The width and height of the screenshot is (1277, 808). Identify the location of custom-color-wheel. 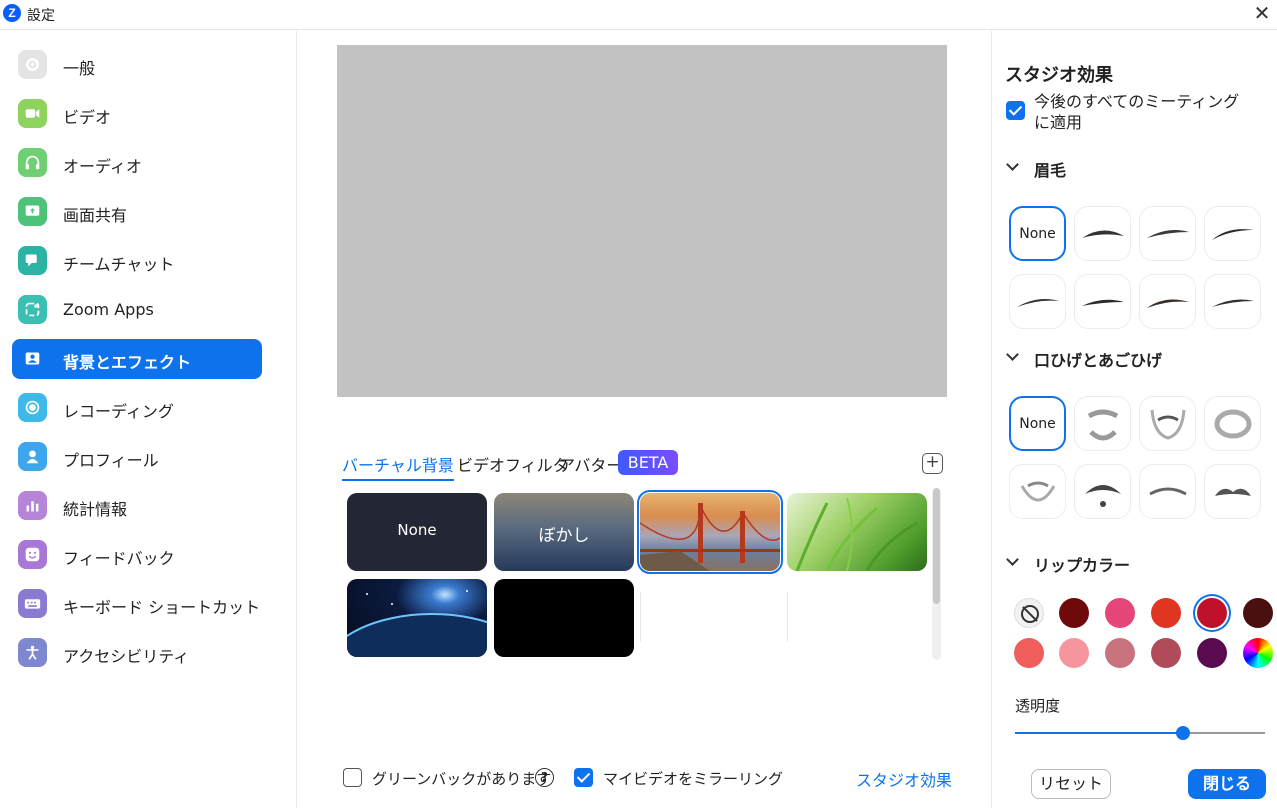
(1258, 653).